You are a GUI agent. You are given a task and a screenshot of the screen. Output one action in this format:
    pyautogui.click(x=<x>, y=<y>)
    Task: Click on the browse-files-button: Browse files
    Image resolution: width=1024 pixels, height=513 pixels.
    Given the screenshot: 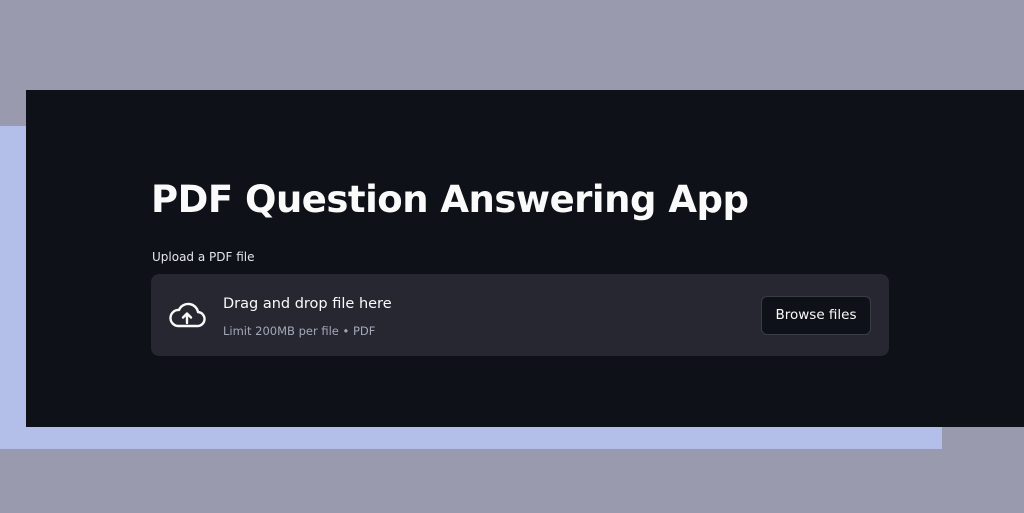 What is the action you would take?
    pyautogui.click(x=816, y=315)
    